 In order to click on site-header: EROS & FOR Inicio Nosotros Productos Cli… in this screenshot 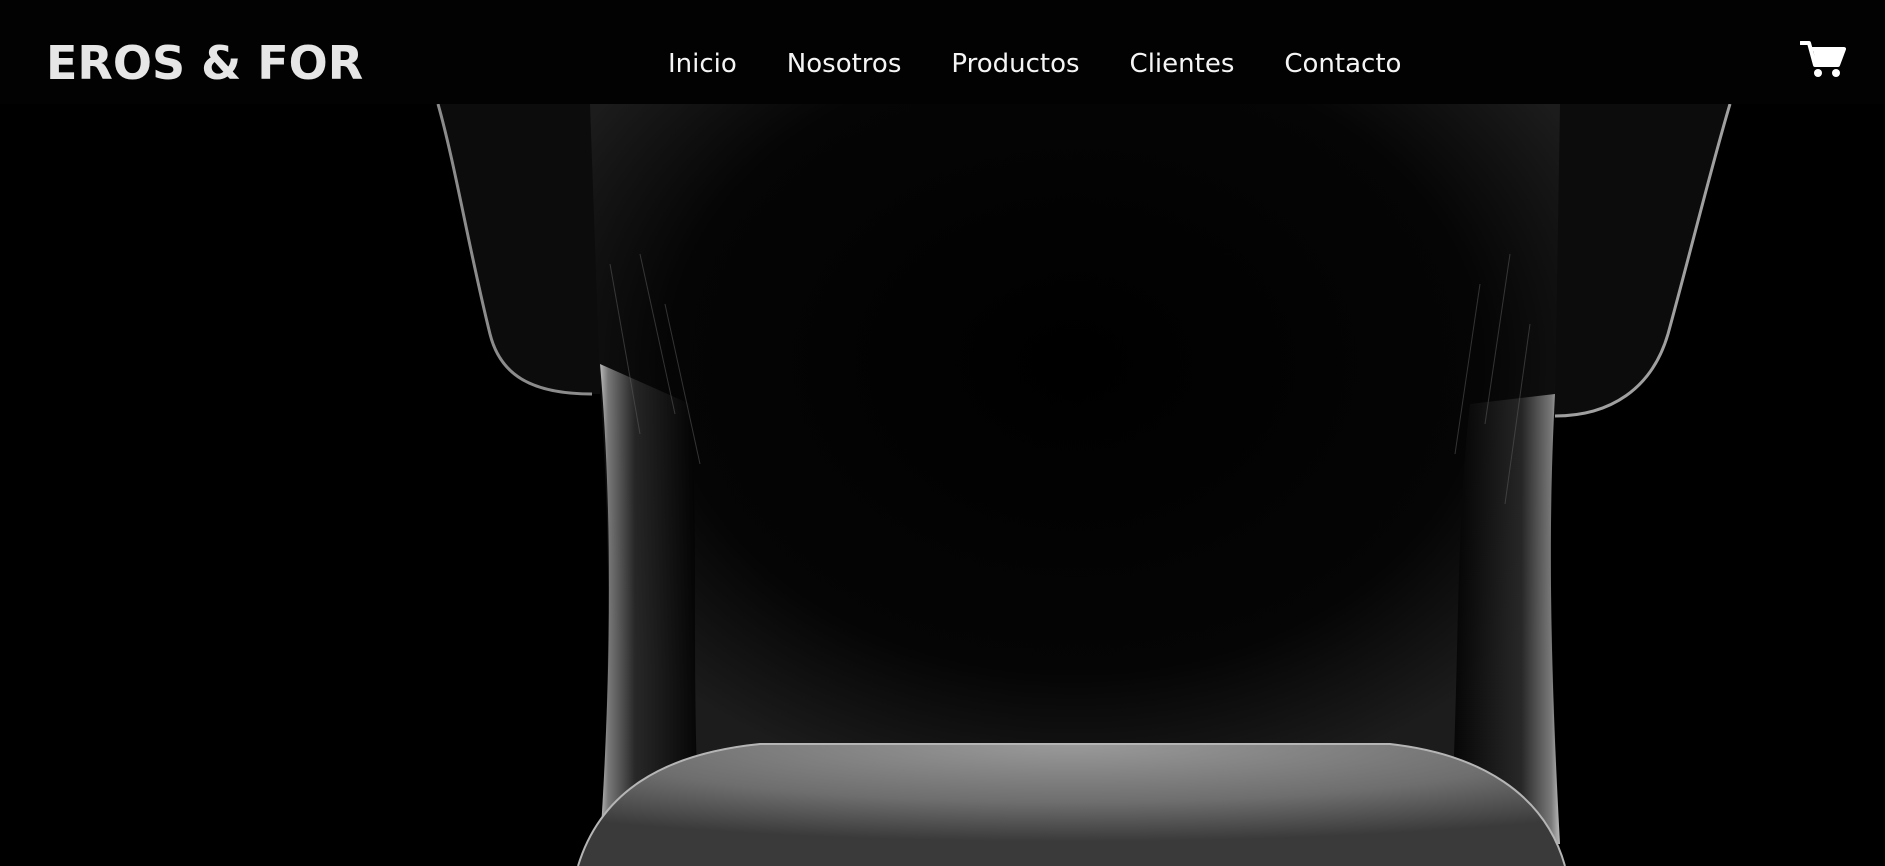, I will do `click(942, 52)`.